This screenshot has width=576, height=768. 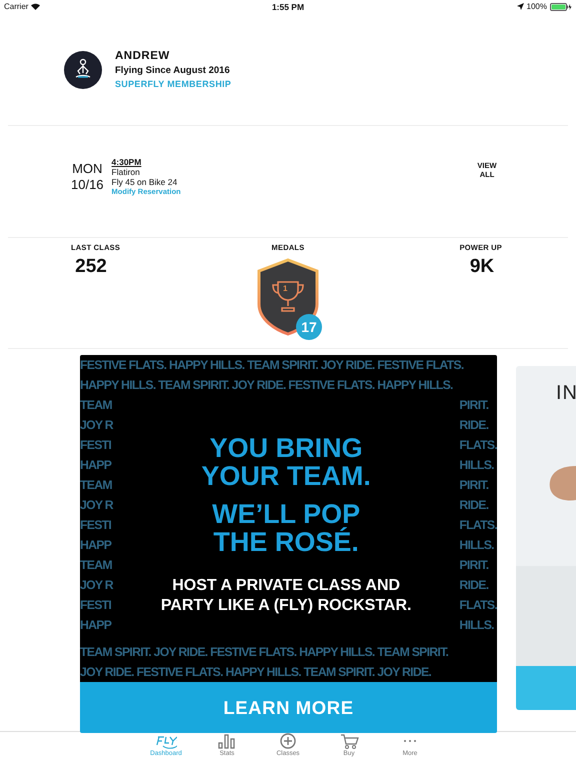 I want to click on pattern-text: JOY RIDE. FESTIVE FLATS. HAPPY HILLS. TEAM SPIRIT. JOY RIDE., so click(x=256, y=672).